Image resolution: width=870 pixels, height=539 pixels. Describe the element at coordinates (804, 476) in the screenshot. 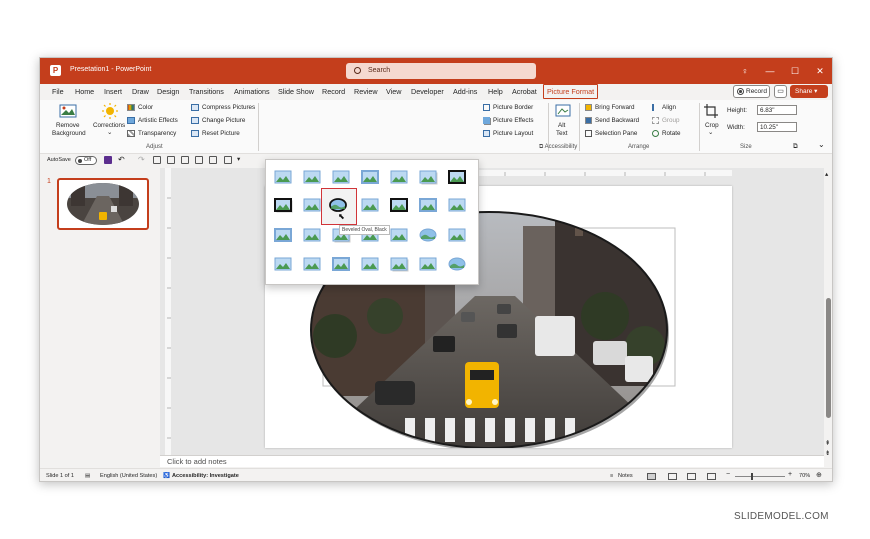

I see `zoom-level: 70%` at that location.